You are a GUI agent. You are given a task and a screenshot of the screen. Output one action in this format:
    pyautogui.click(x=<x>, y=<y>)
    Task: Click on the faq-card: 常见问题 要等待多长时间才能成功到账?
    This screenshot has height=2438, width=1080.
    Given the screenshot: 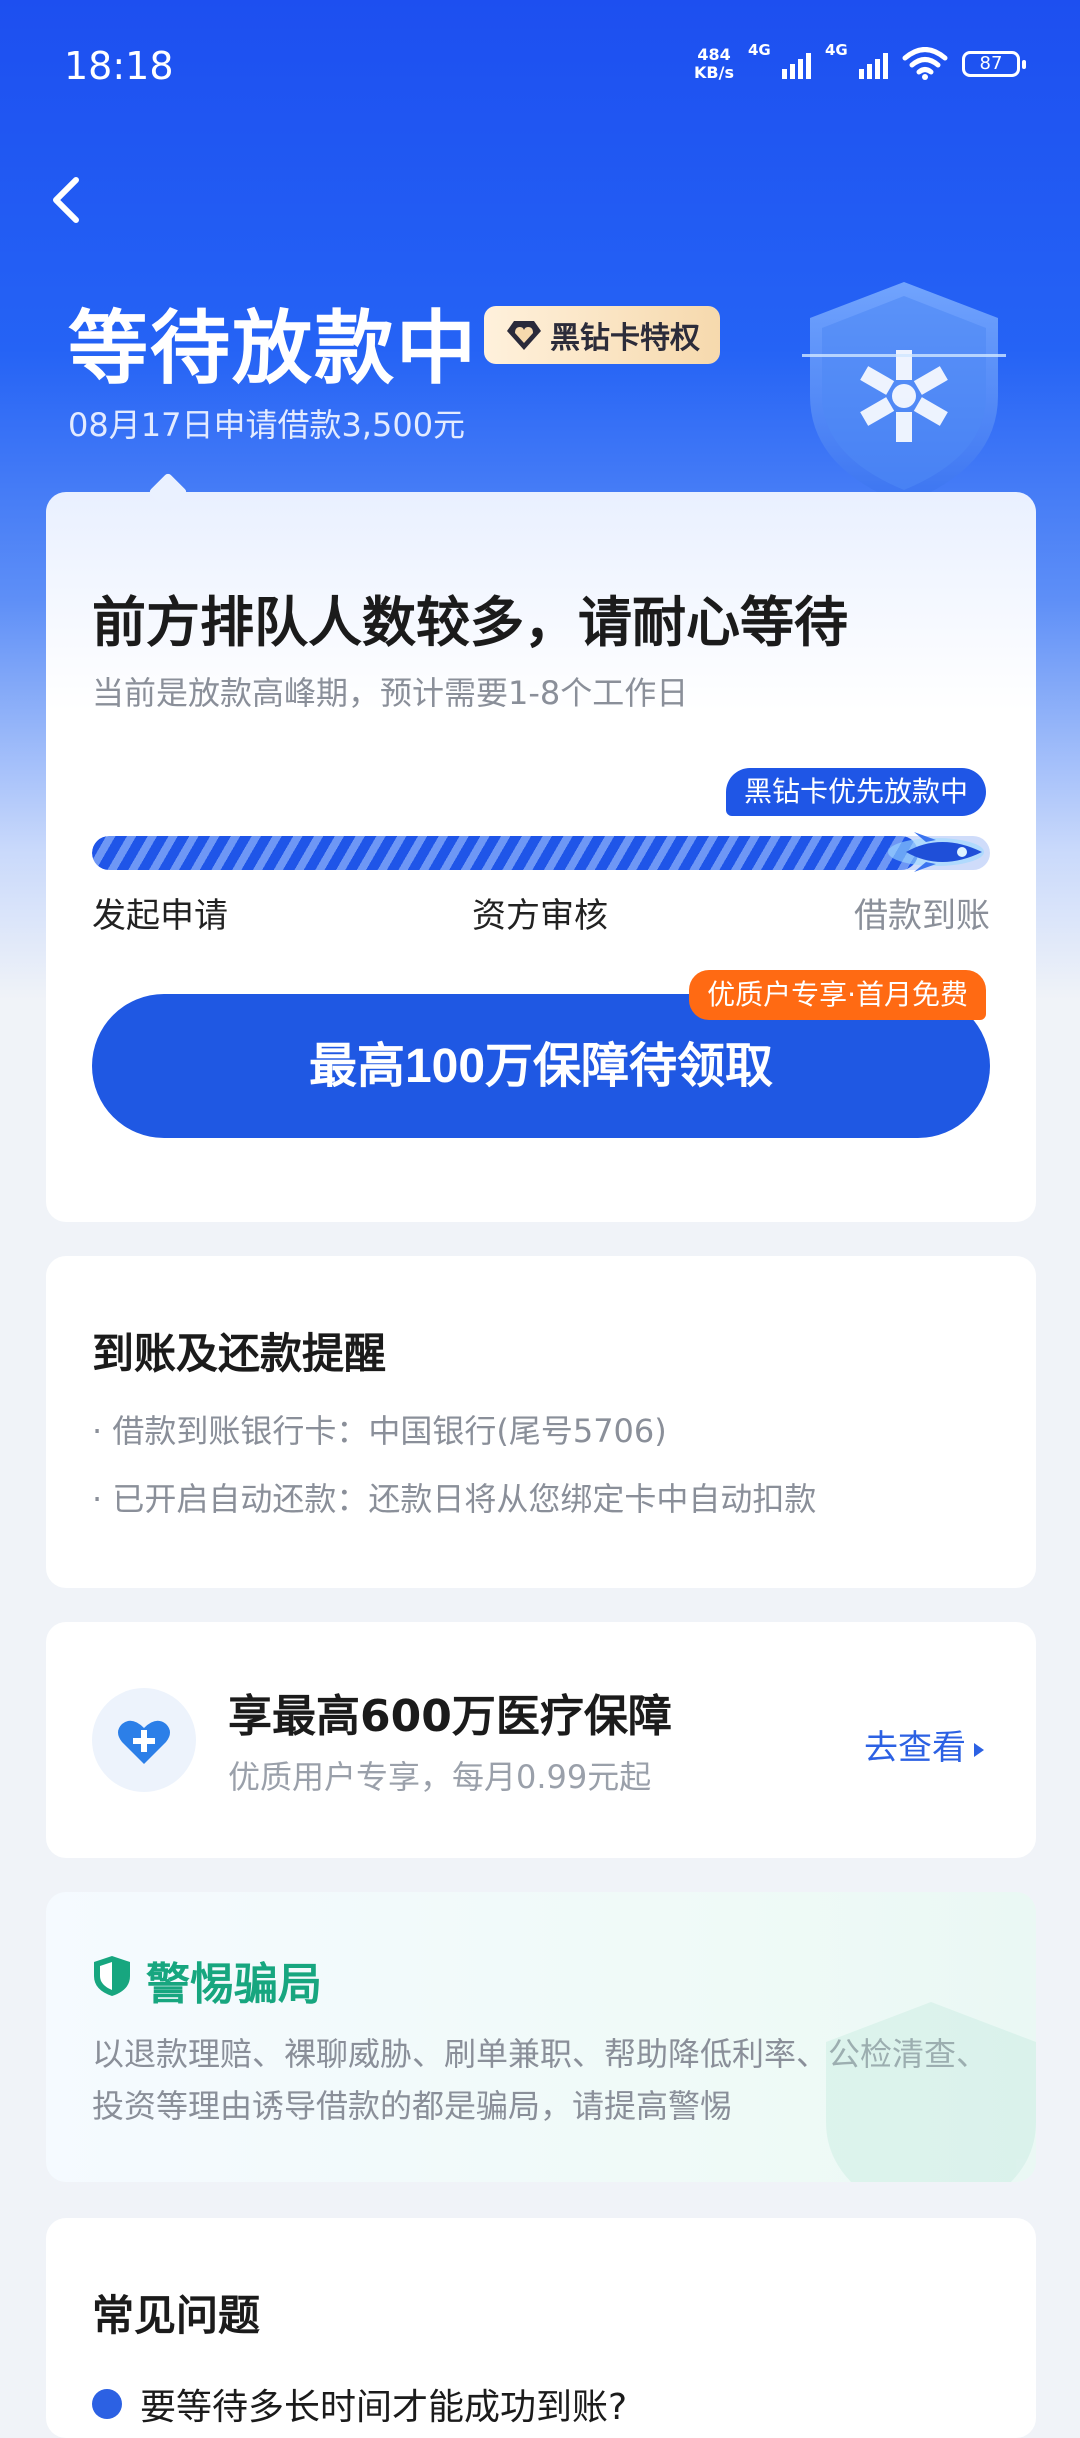 What is the action you would take?
    pyautogui.click(x=541, y=2328)
    